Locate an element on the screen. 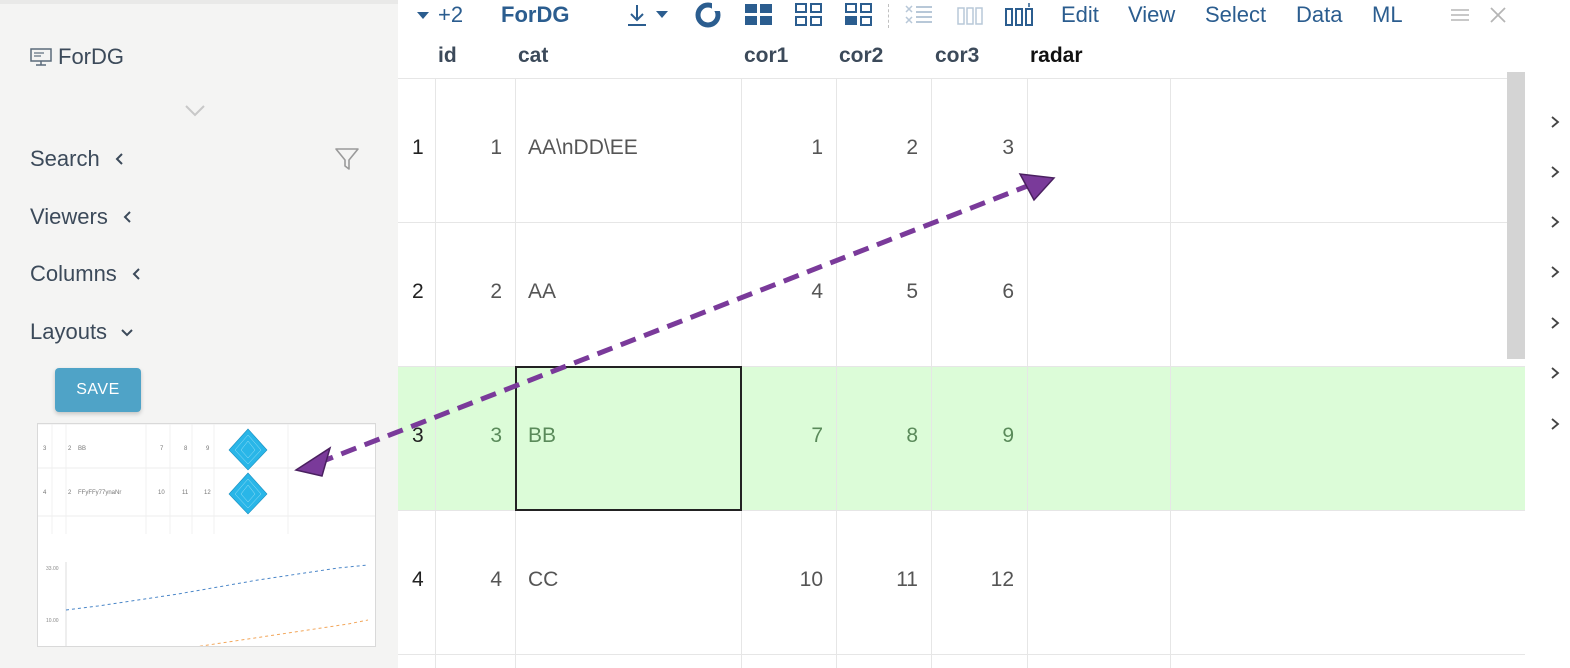 The width and height of the screenshot is (1570, 668). layout-grid-button is located at coordinates (759, 15).